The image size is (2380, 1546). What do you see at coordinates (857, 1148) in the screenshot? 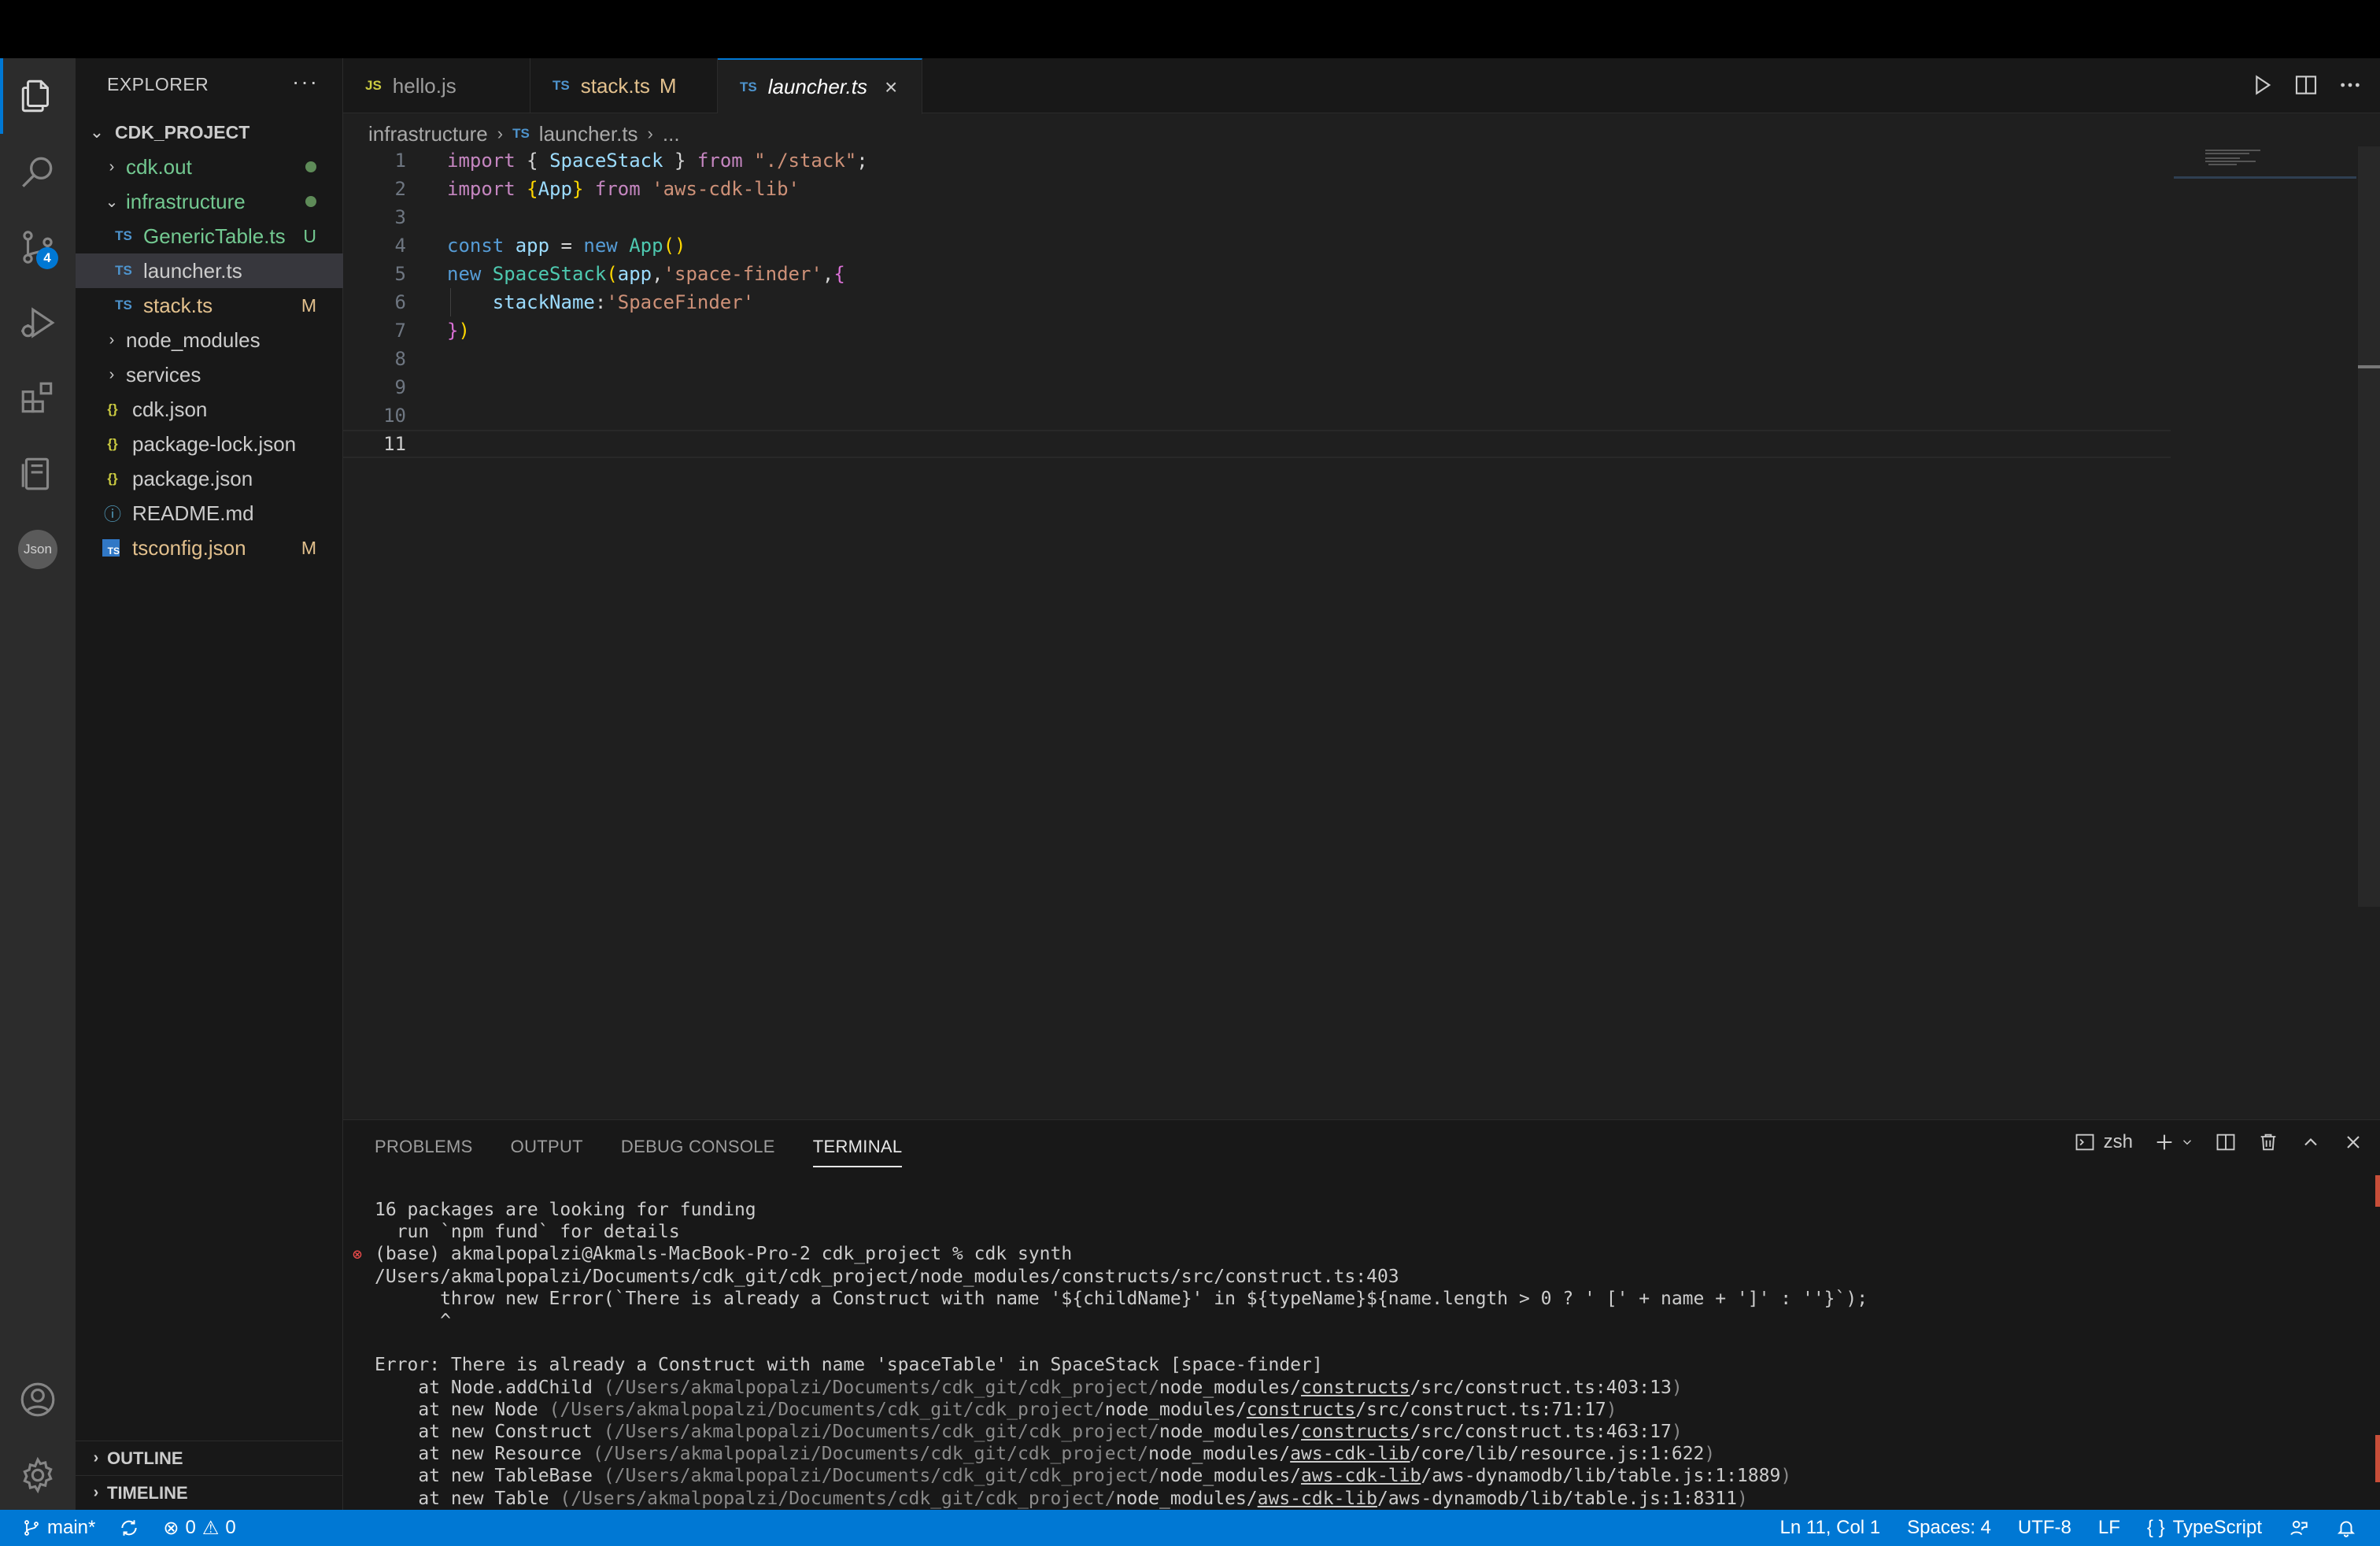
I see `tab-terminal: TERMINAL` at bounding box center [857, 1148].